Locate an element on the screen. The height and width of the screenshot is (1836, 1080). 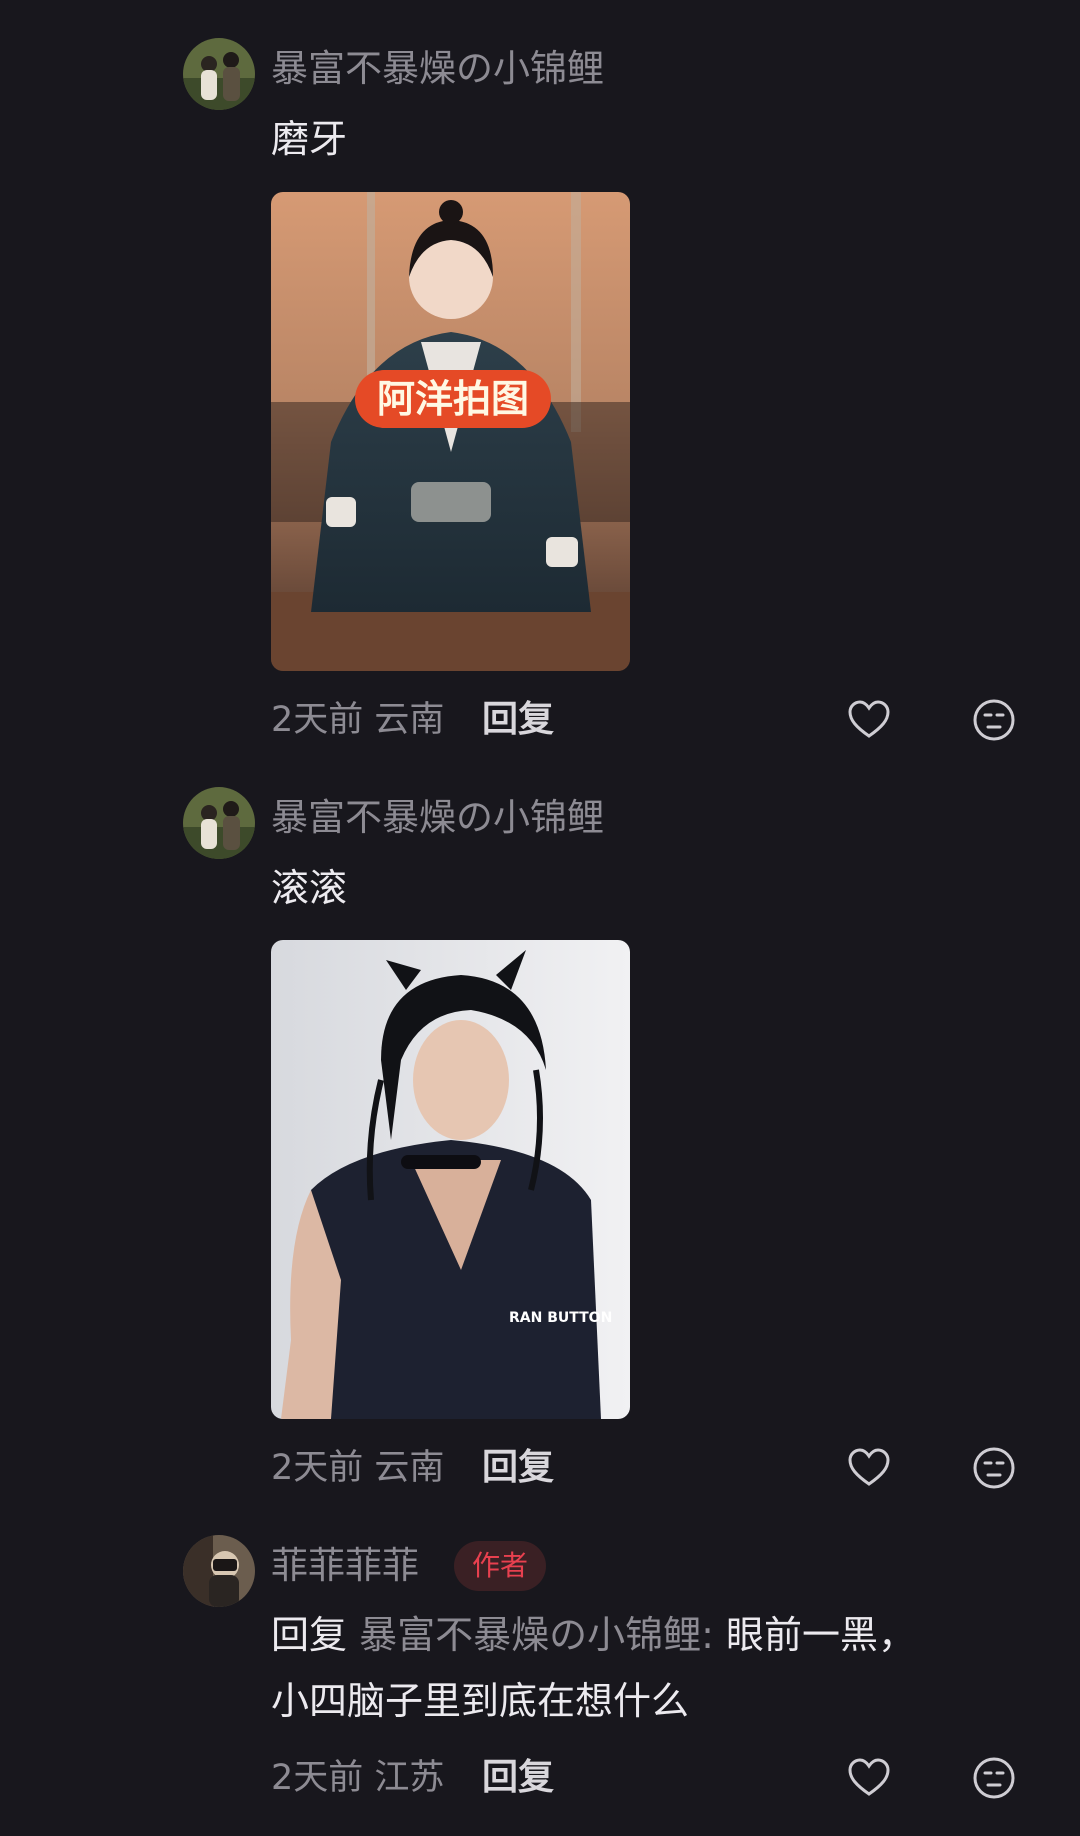
comment-location: 江苏 is located at coordinates (409, 1778).